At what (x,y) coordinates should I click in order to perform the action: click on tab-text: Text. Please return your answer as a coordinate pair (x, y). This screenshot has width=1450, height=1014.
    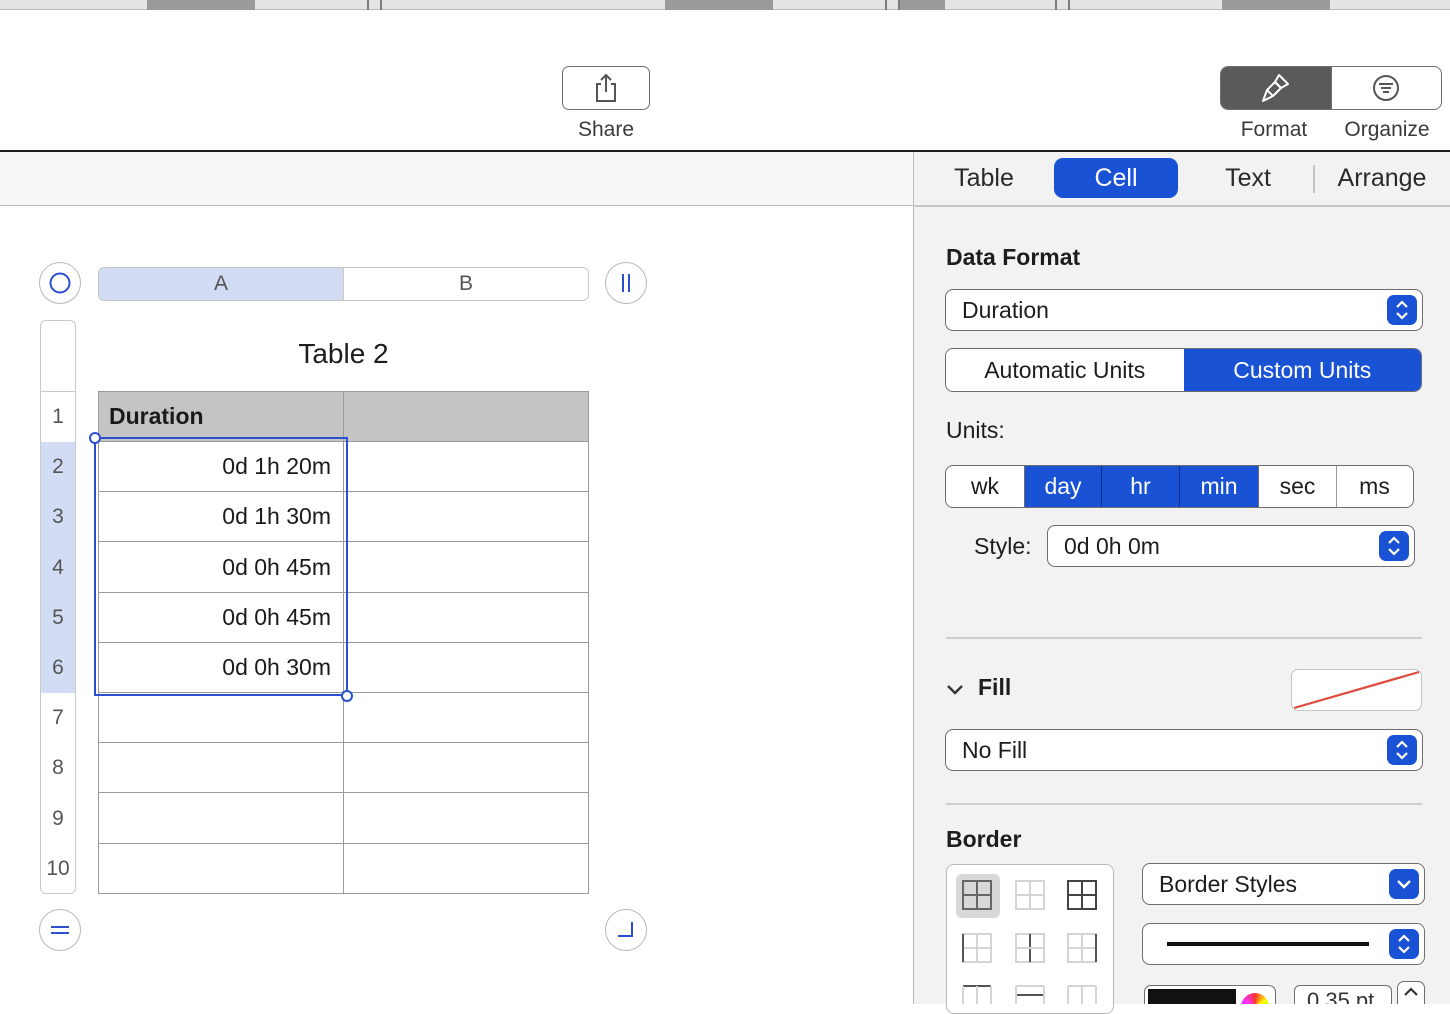
    Looking at the image, I should click on (1248, 178).